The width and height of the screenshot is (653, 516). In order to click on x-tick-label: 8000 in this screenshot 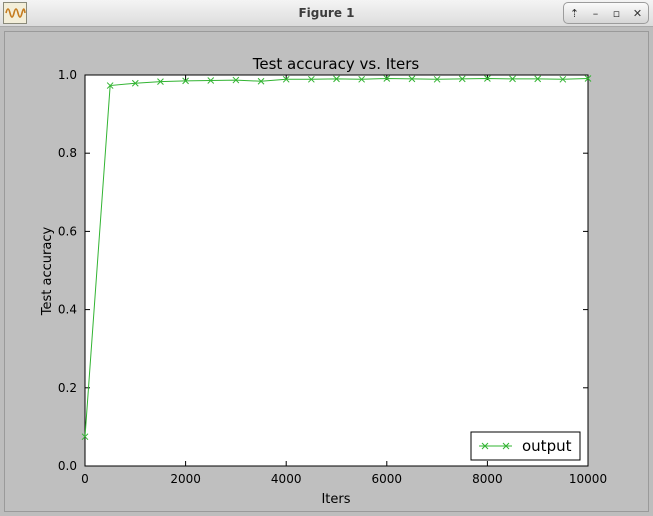, I will do `click(487, 479)`.